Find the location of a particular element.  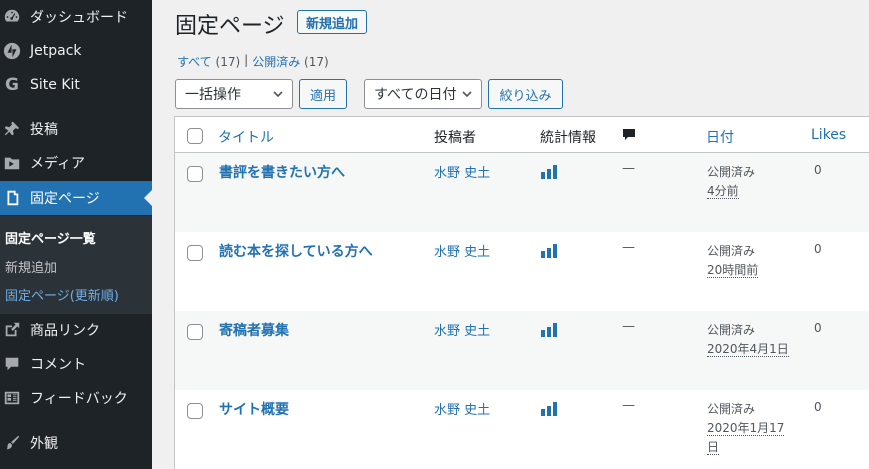

column-likes: Likes is located at coordinates (828, 135).